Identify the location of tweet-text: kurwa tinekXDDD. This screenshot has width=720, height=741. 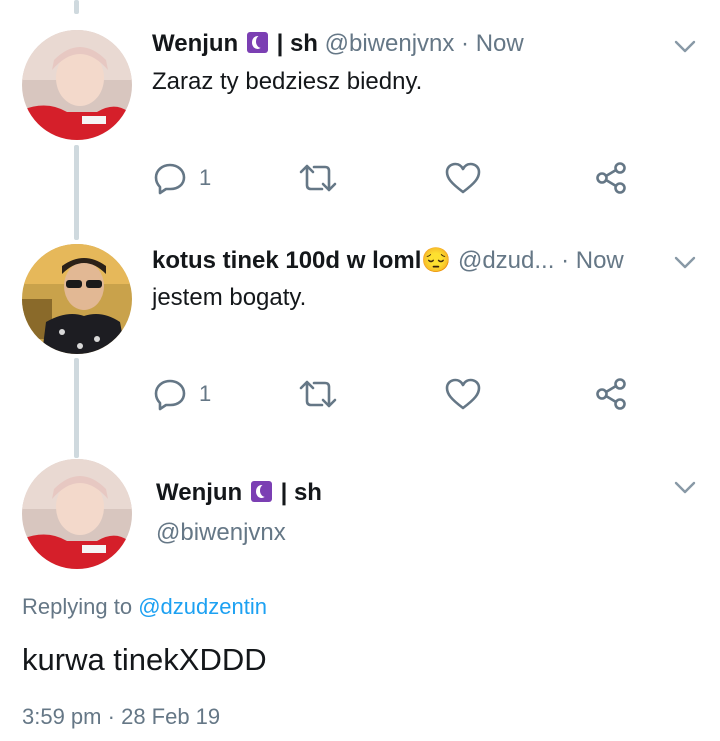
(144, 659).